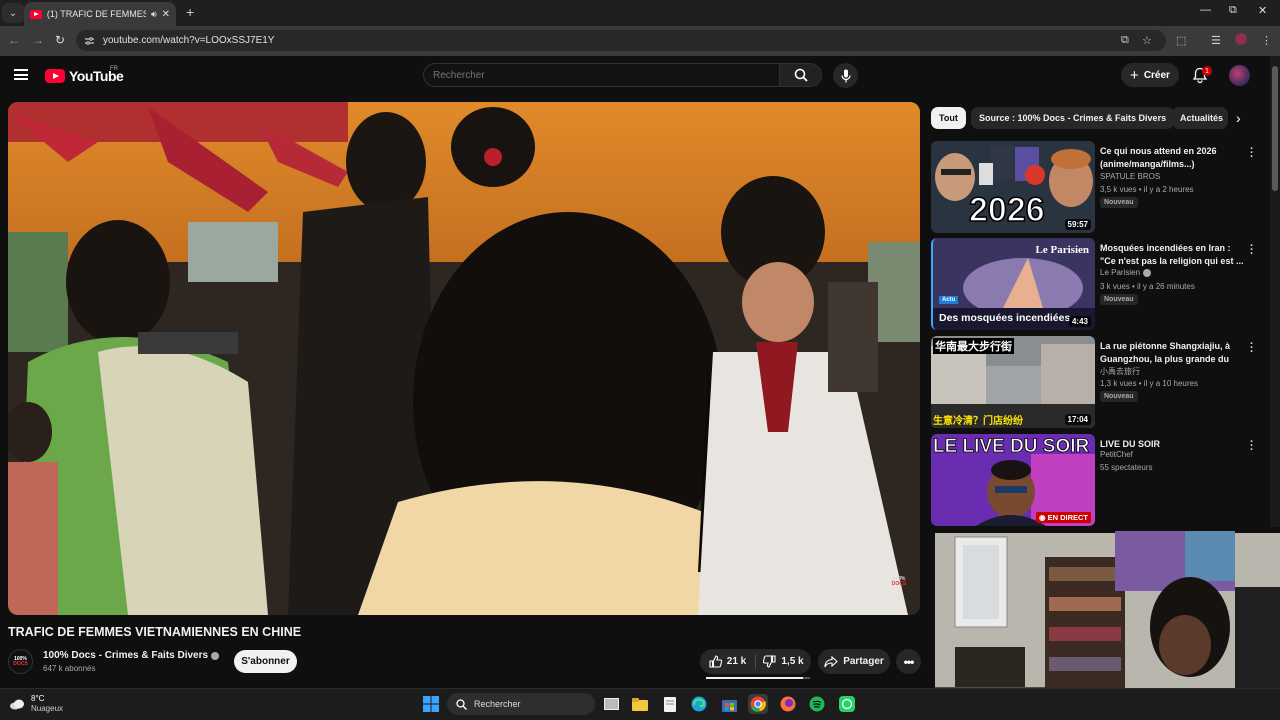  I want to click on video-duration: 4:43, so click(1079, 321).